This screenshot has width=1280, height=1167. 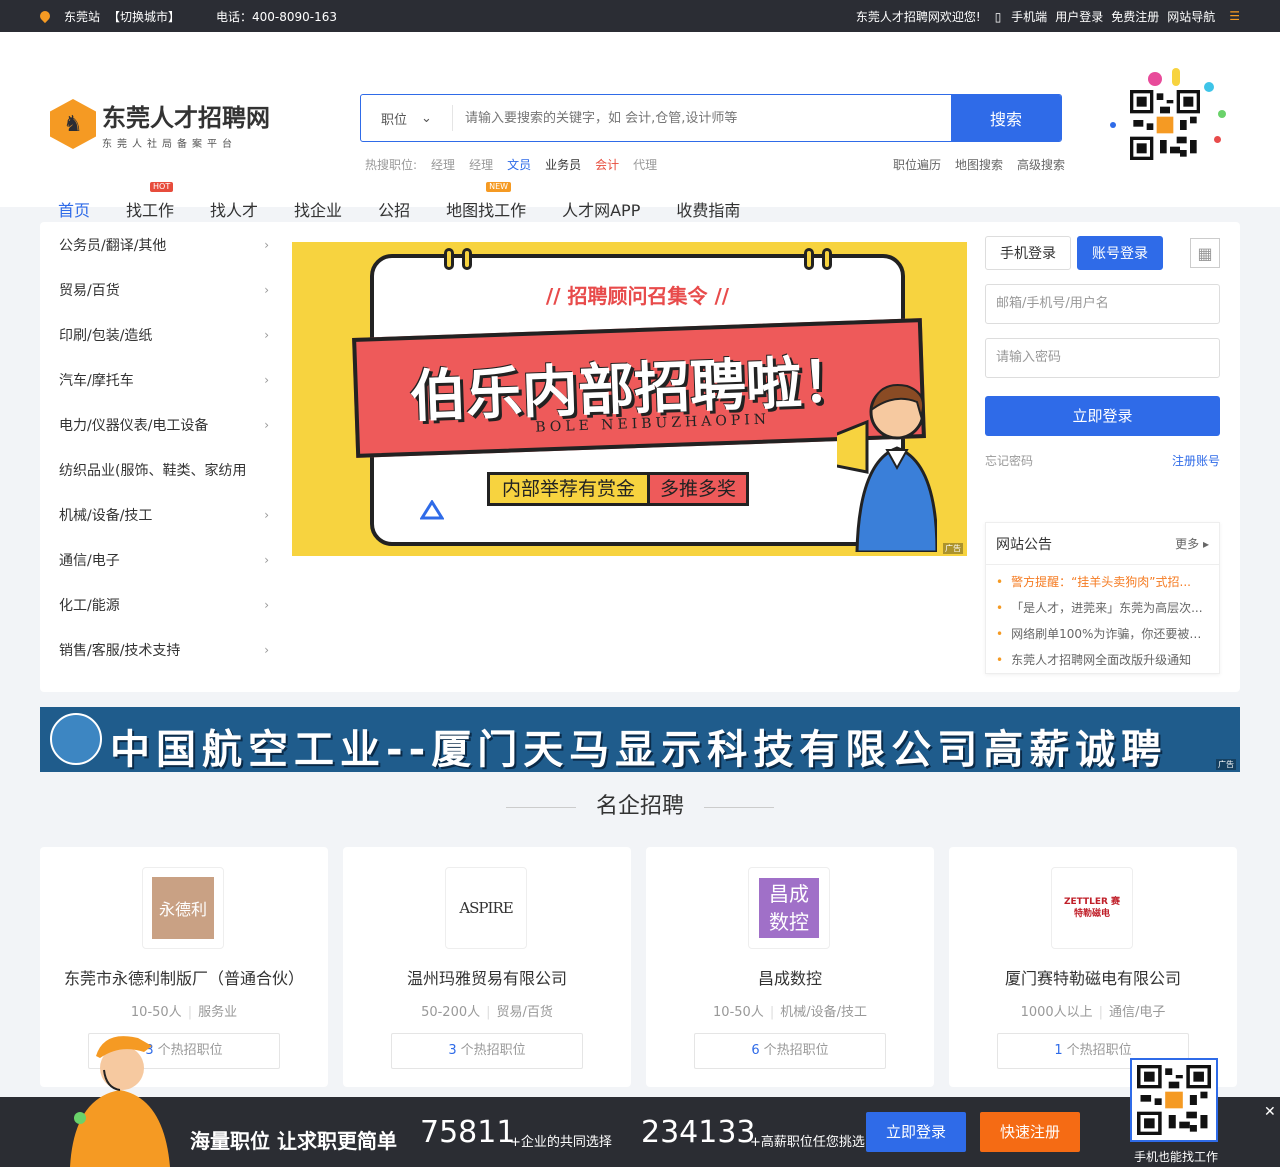 I want to click on hot-jobs-button: 3 个热招职位, so click(x=487, y=1051).